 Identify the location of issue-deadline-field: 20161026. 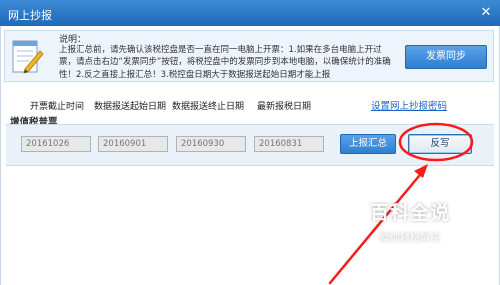
(56, 144).